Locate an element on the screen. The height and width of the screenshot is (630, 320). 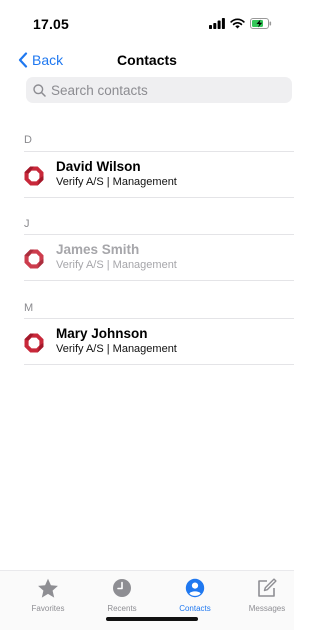
compose-icon is located at coordinates (267, 587).